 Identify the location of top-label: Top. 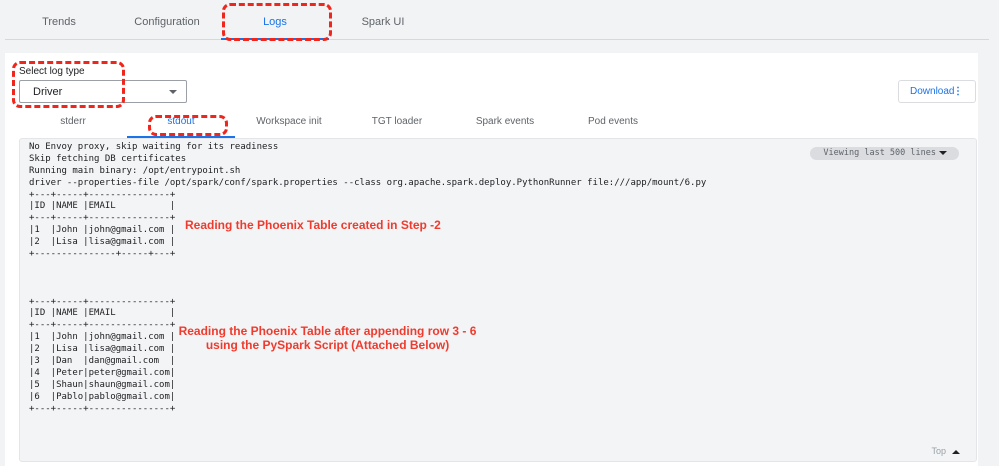
(938, 451).